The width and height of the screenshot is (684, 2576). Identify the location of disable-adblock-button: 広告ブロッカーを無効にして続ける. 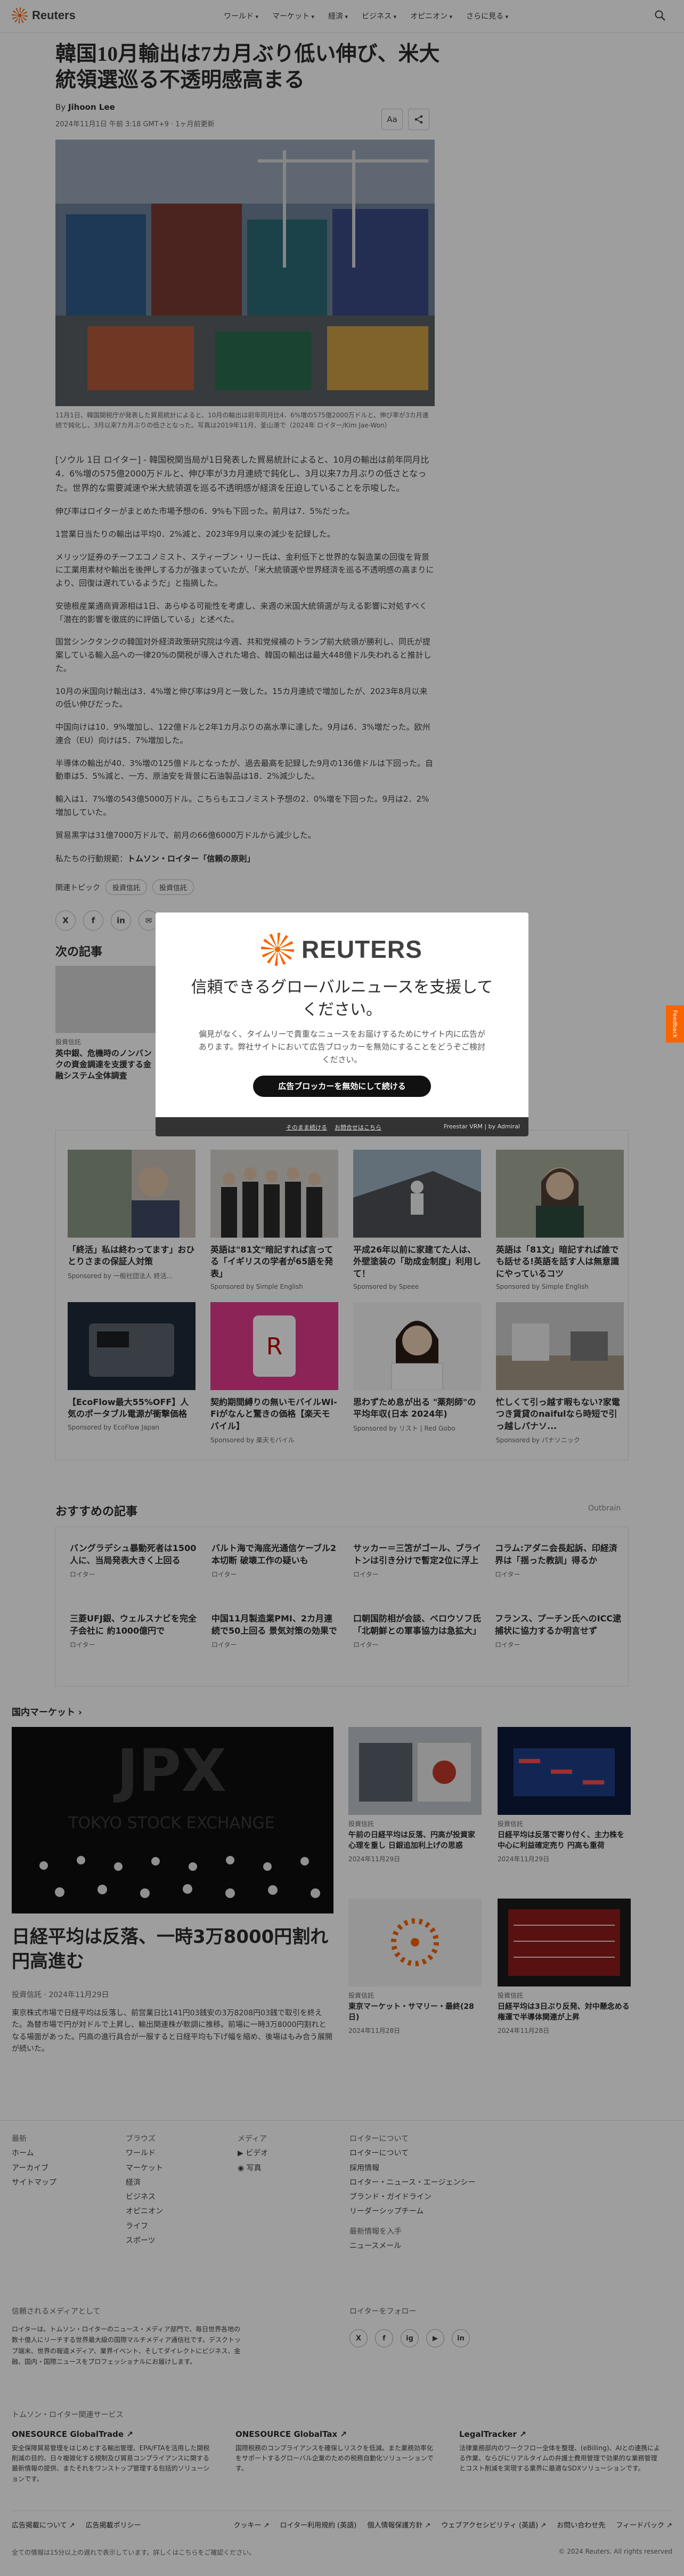
(342, 1086).